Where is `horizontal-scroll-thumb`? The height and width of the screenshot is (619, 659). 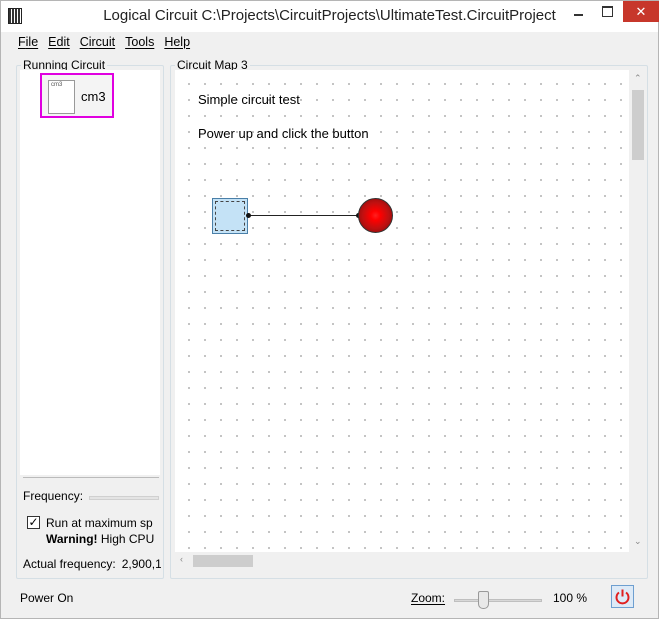
horizontal-scroll-thumb is located at coordinates (223, 561).